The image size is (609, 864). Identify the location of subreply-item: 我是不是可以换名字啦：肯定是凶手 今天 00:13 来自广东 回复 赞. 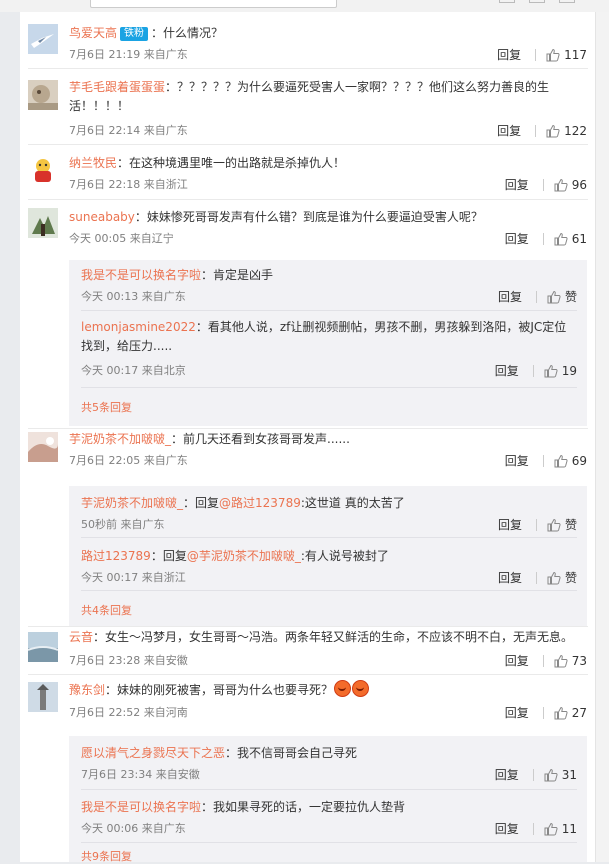
(329, 285).